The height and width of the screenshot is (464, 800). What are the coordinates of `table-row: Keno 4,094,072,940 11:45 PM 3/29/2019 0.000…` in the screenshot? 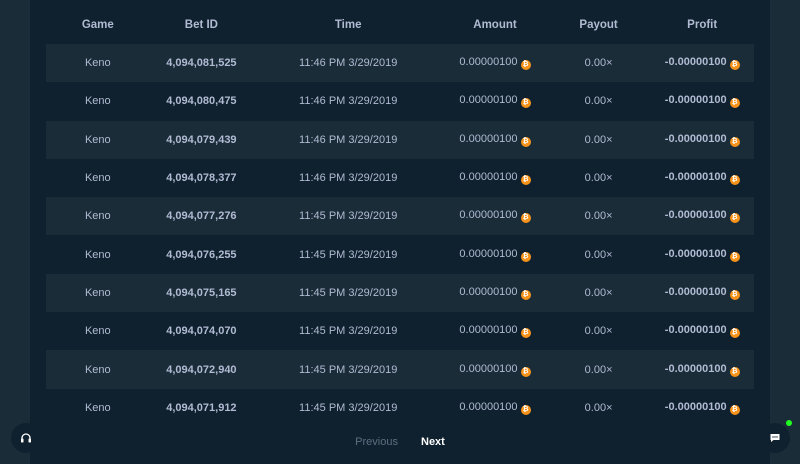 It's located at (400, 369).